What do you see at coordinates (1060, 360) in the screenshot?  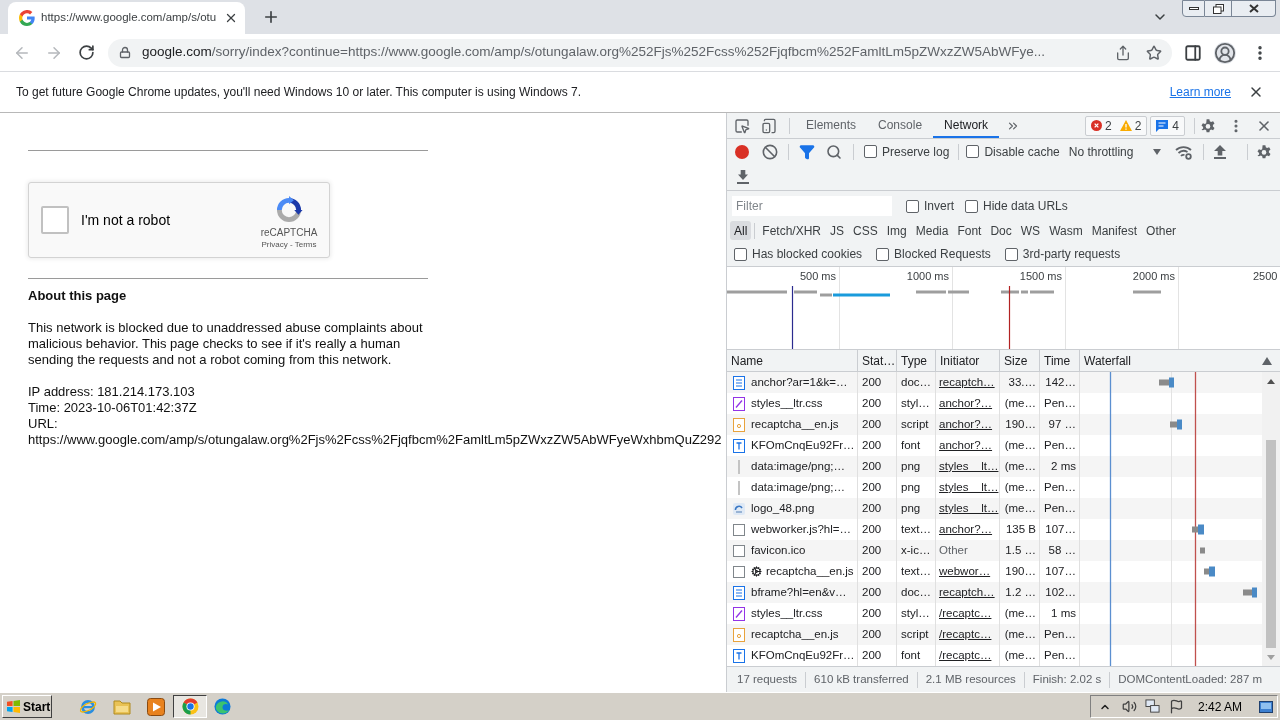 I see `column-header: Time` at bounding box center [1060, 360].